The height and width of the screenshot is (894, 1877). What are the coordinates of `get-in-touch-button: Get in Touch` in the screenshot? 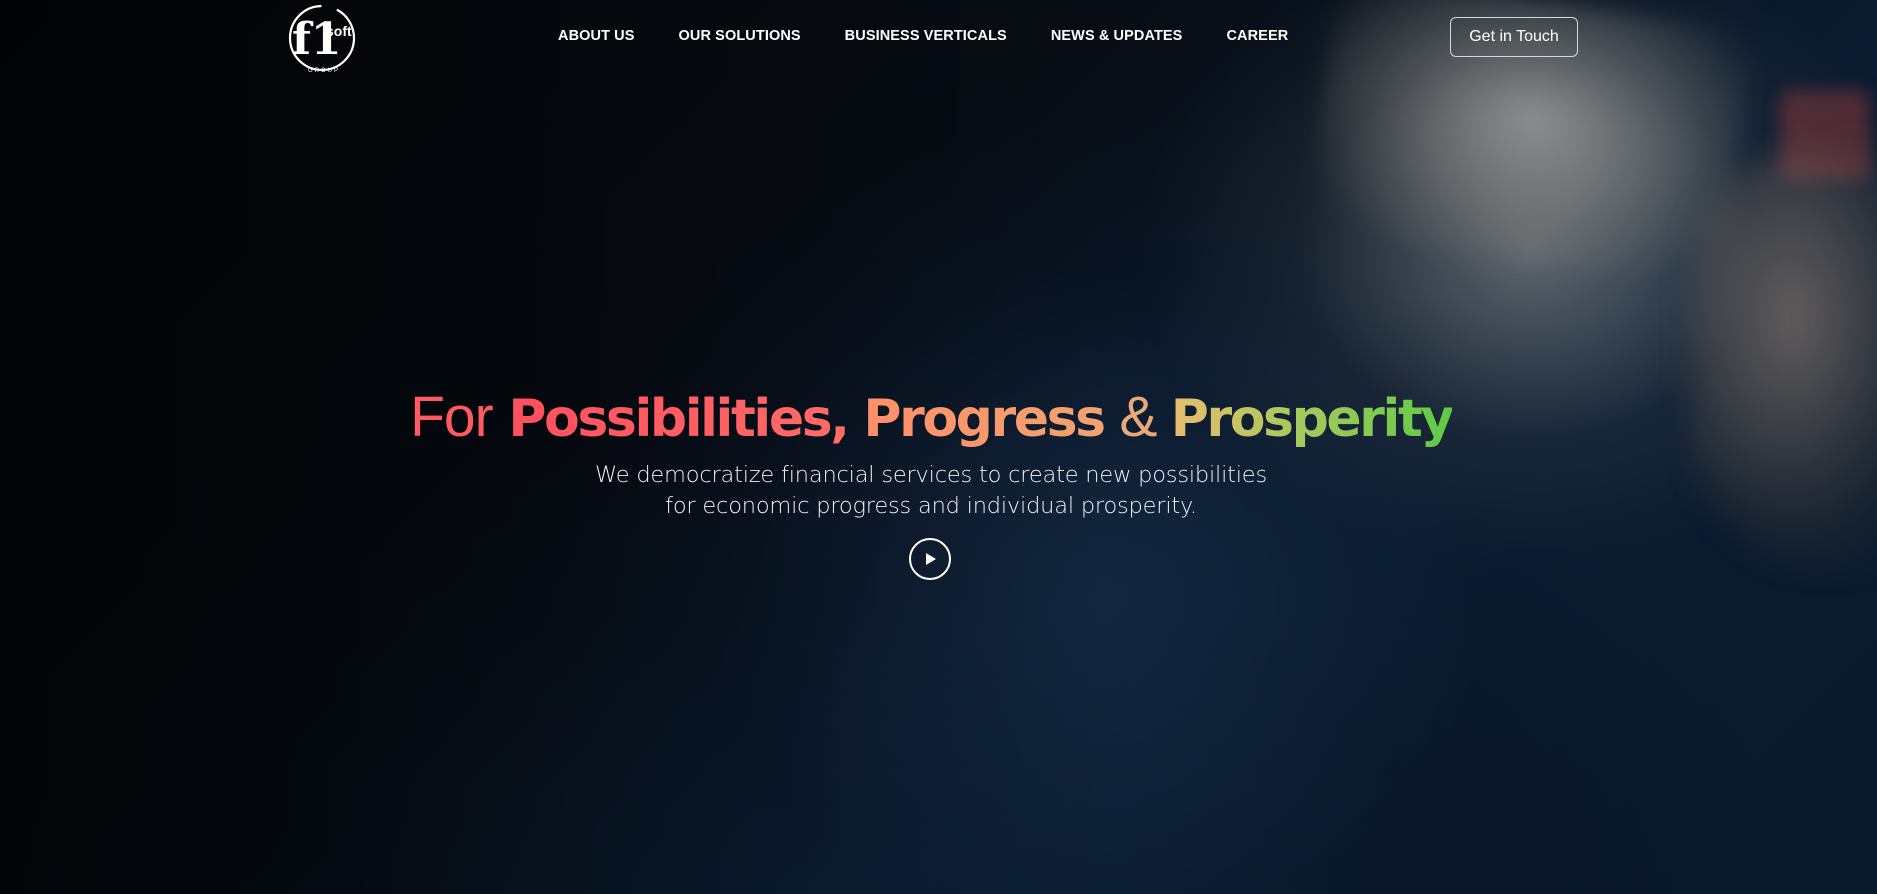 It's located at (1514, 37).